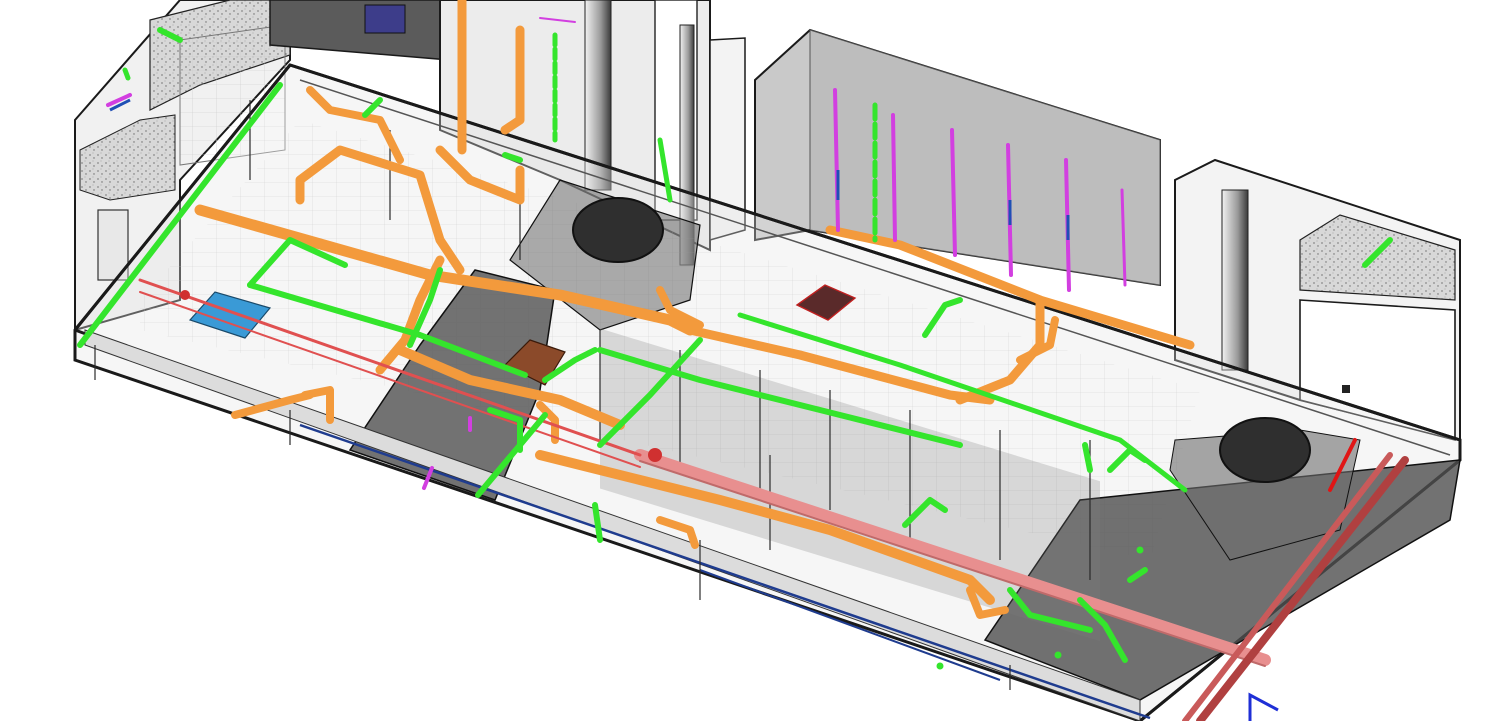 The image size is (1500, 721). I want to click on dw-dot, so click(1058, 655).